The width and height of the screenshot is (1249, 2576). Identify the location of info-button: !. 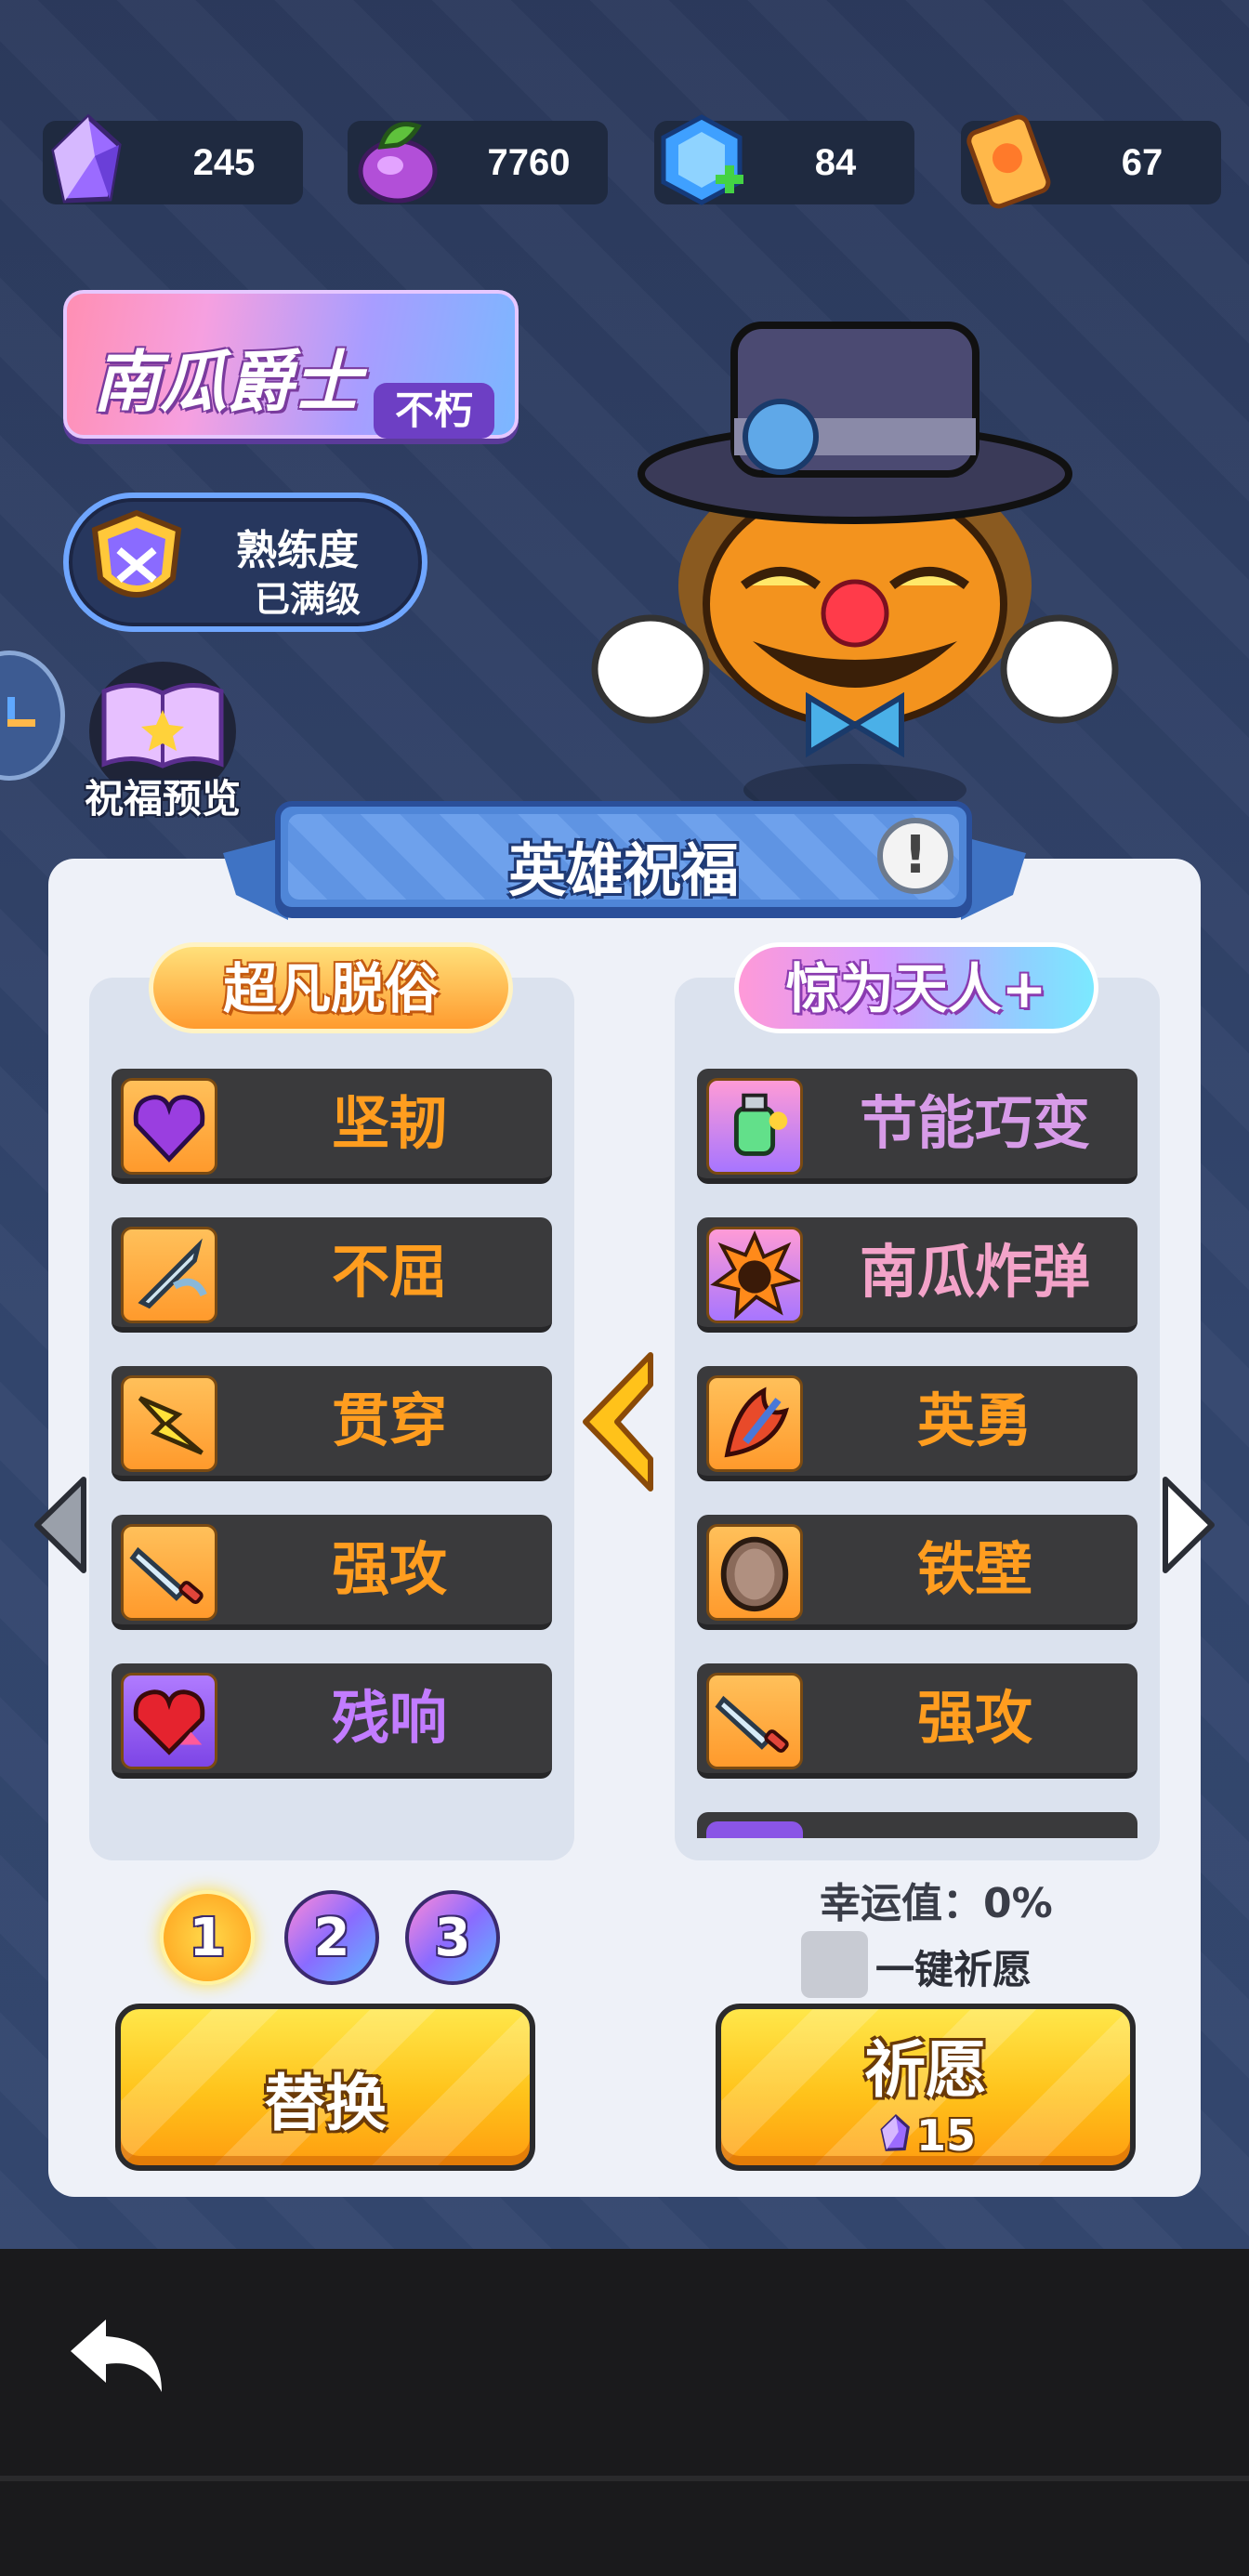
(915, 856).